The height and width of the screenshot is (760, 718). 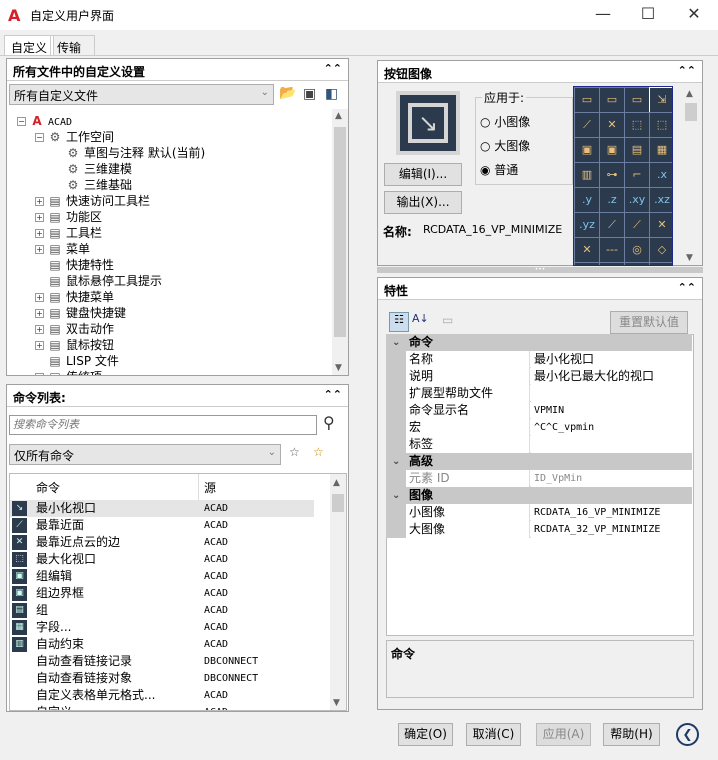 I want to click on command-row: ▥ 自动约束 ACAD, so click(x=162, y=644).